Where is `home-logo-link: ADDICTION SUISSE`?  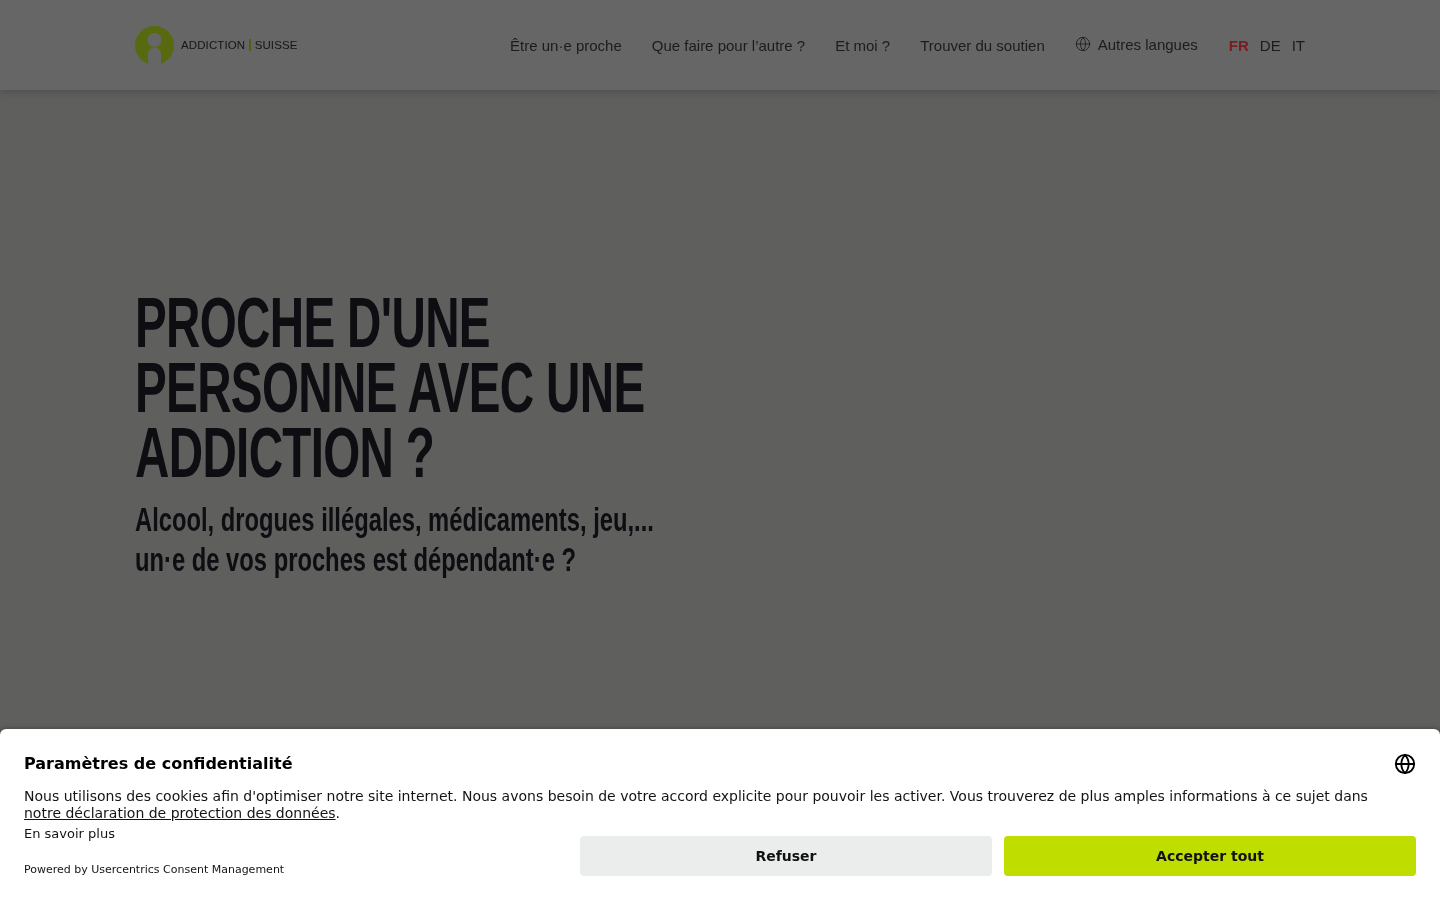 home-logo-link: ADDICTION SUISSE is located at coordinates (216, 45).